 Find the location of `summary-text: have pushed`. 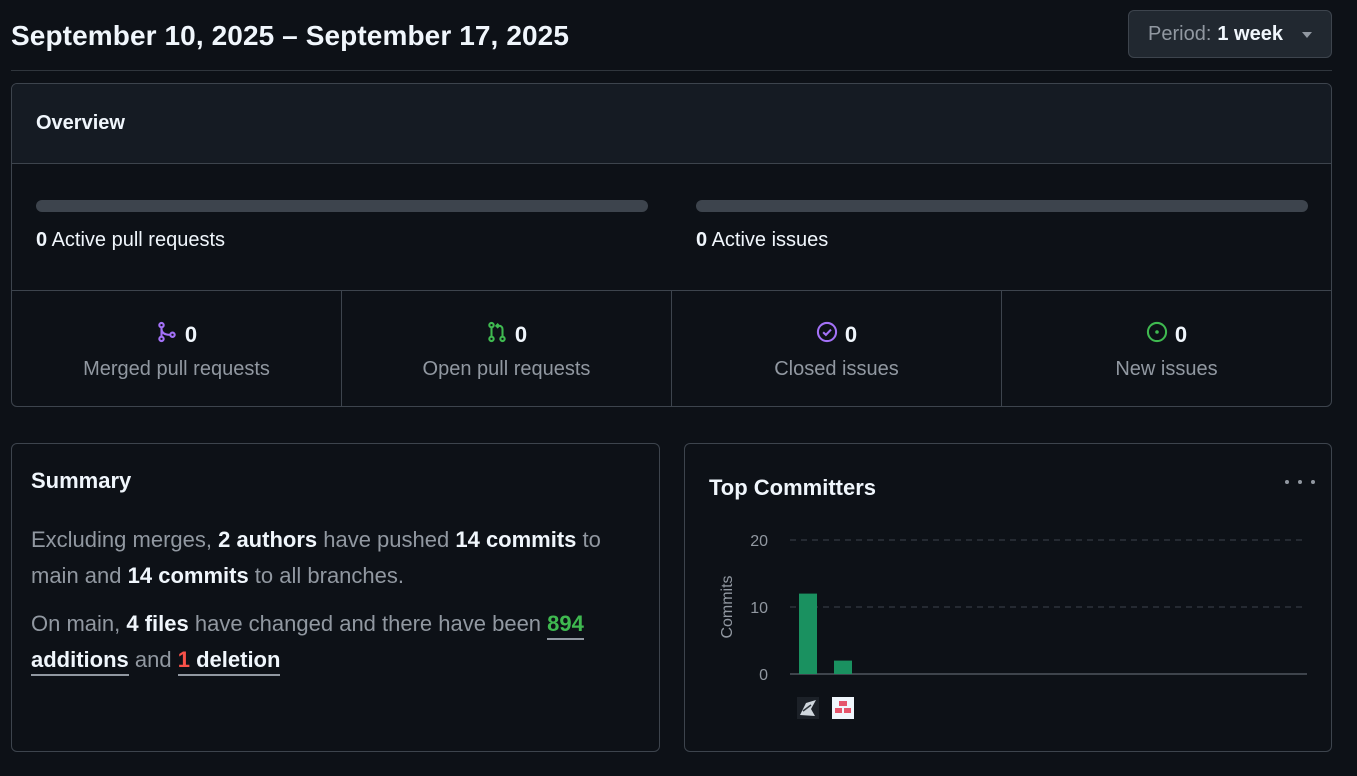

summary-text: have pushed is located at coordinates (386, 539).